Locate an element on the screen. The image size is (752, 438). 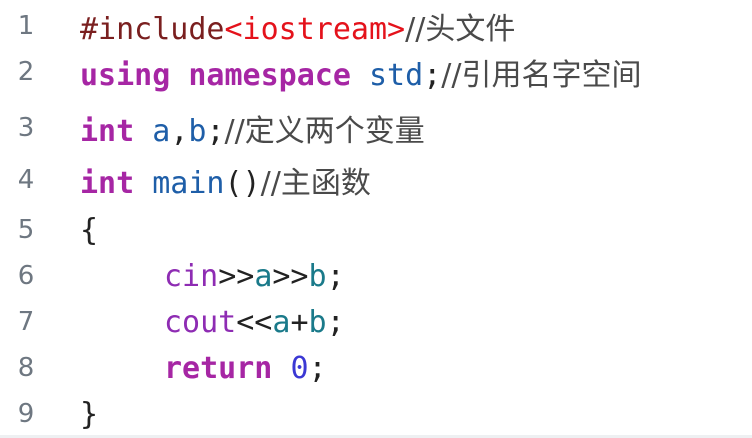
code-line: 1 #include<iostream>//头文件 is located at coordinates (258, 26).